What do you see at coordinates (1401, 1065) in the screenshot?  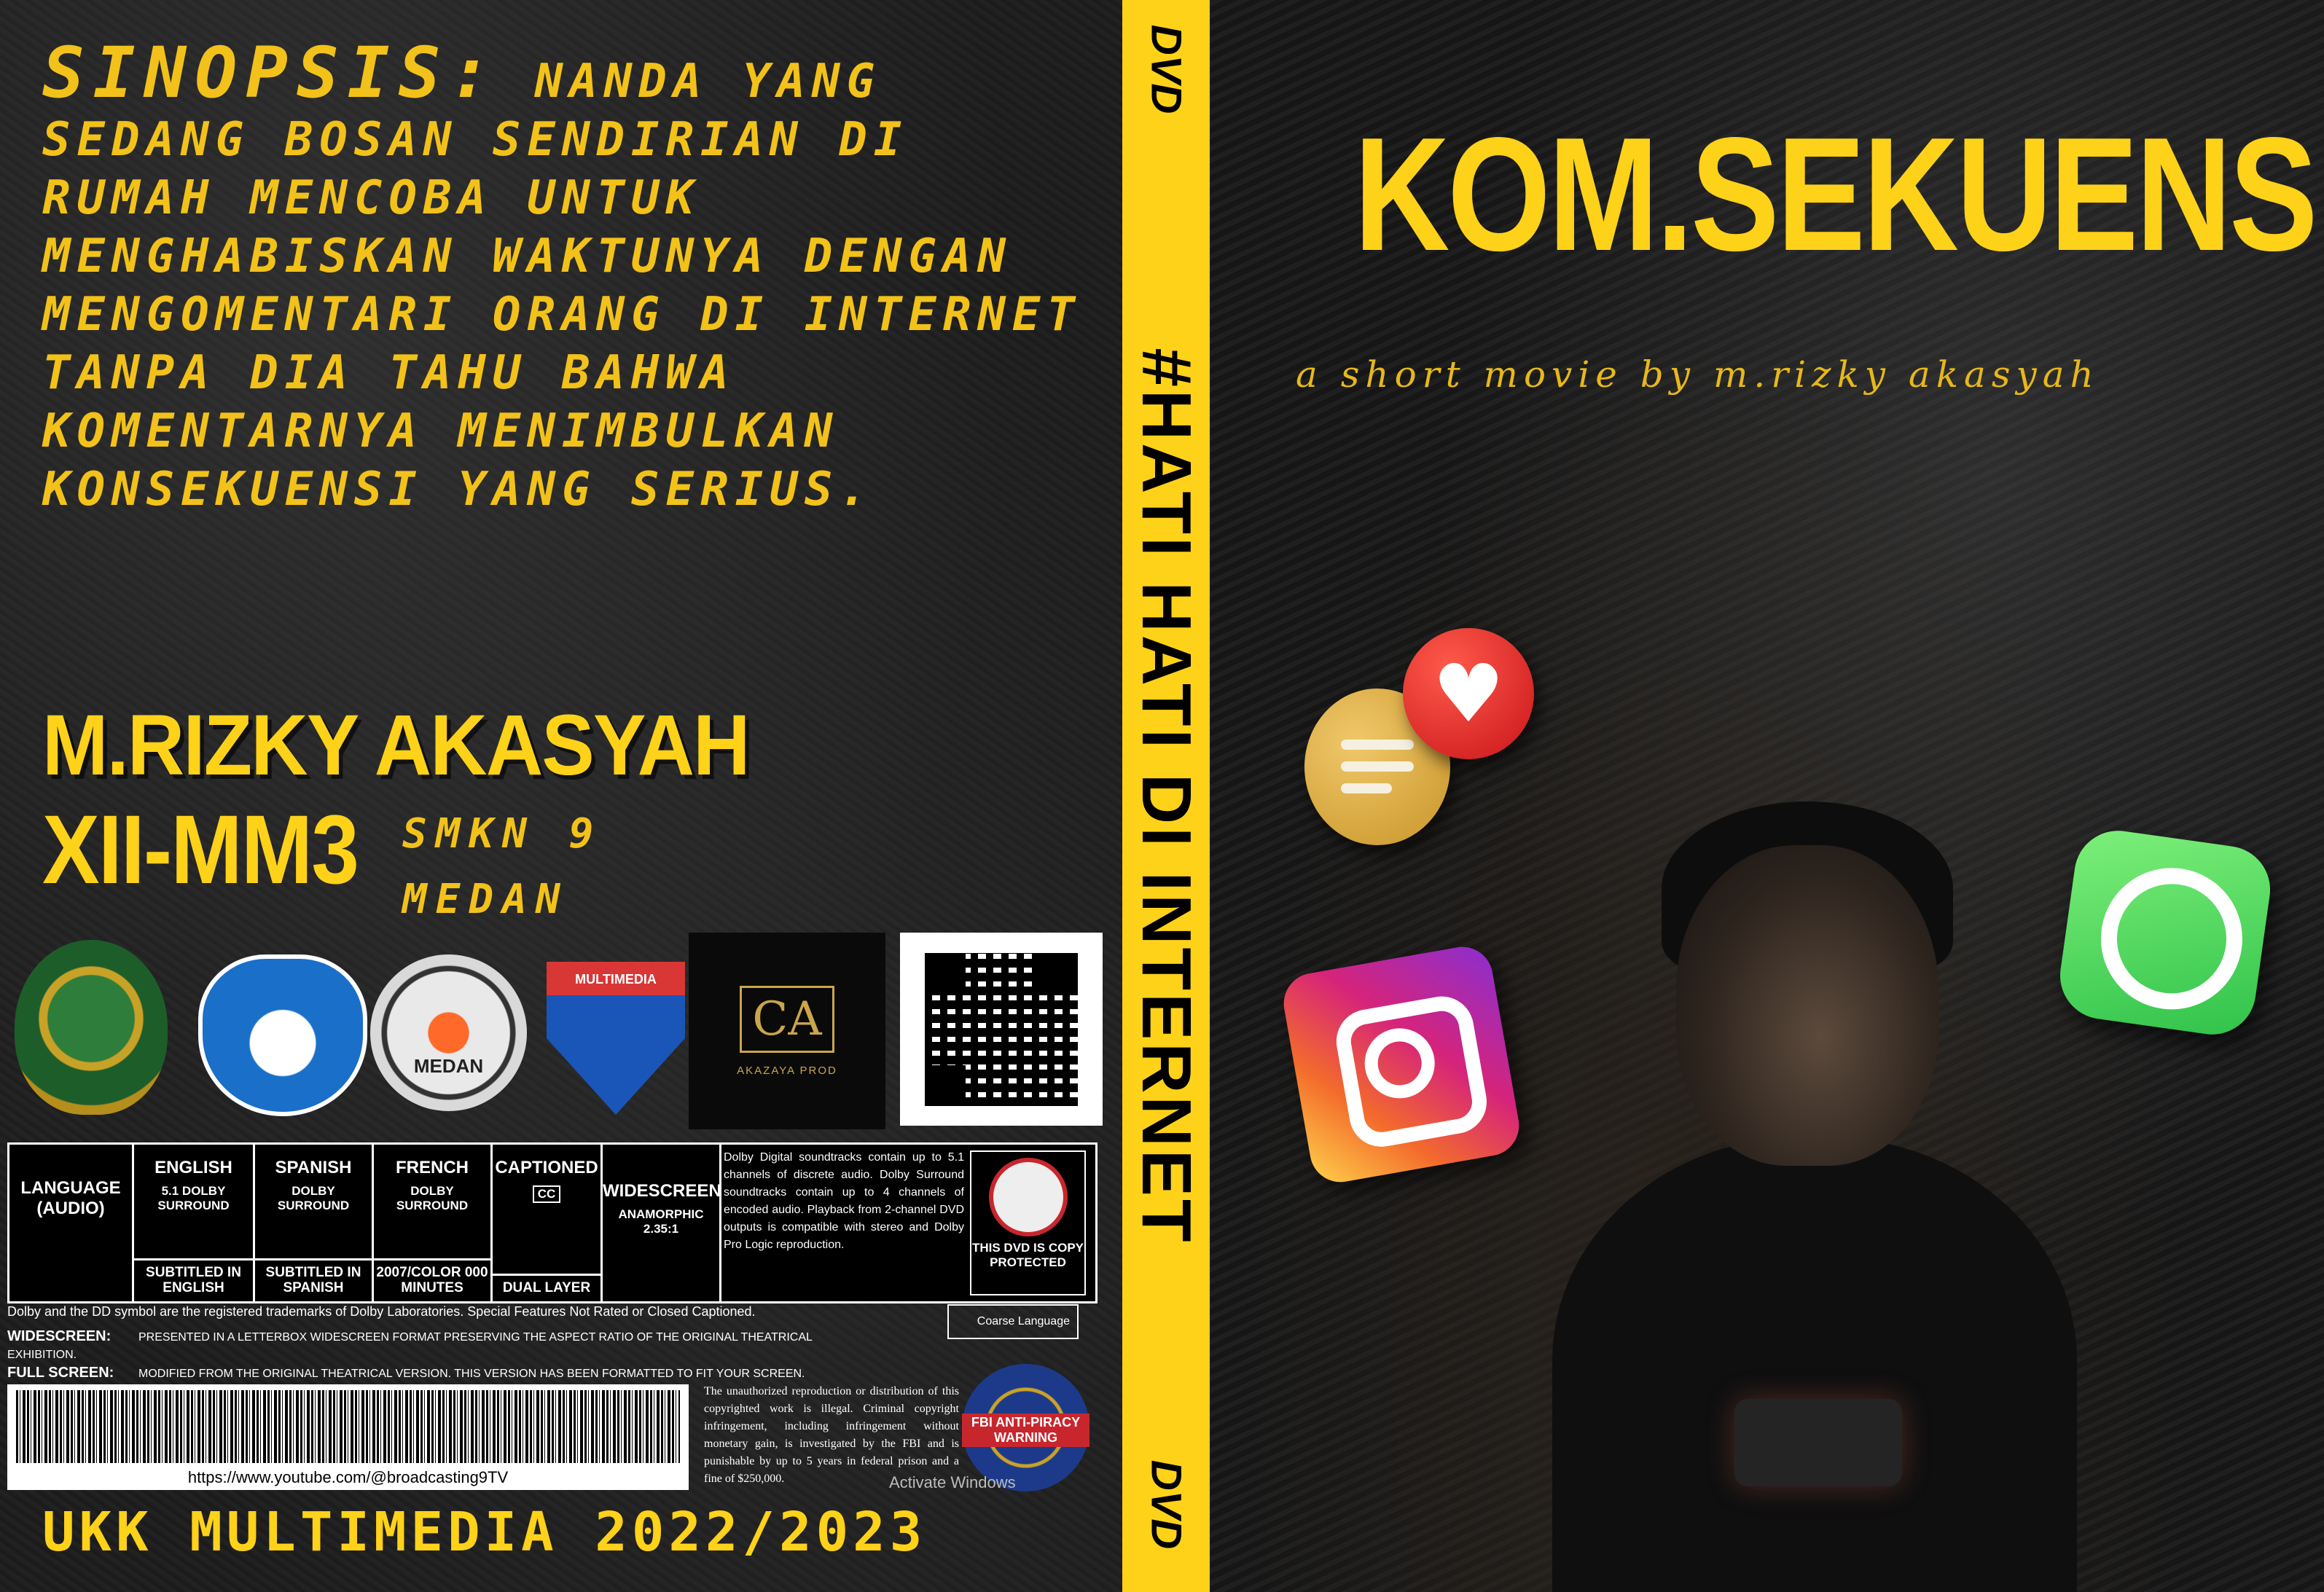 I see `instagram-icon` at bounding box center [1401, 1065].